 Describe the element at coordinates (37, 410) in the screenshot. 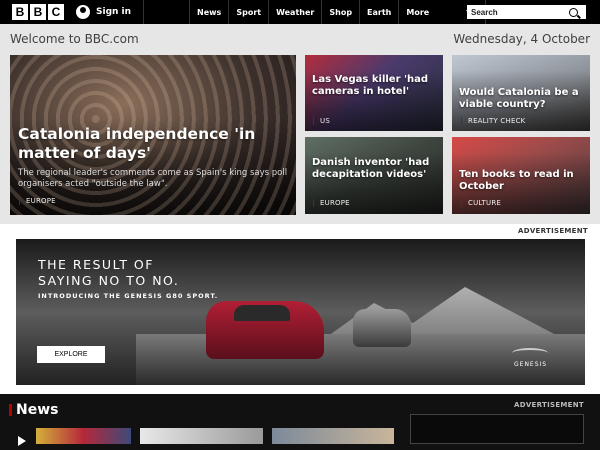

I see `news-section-title: News` at that location.